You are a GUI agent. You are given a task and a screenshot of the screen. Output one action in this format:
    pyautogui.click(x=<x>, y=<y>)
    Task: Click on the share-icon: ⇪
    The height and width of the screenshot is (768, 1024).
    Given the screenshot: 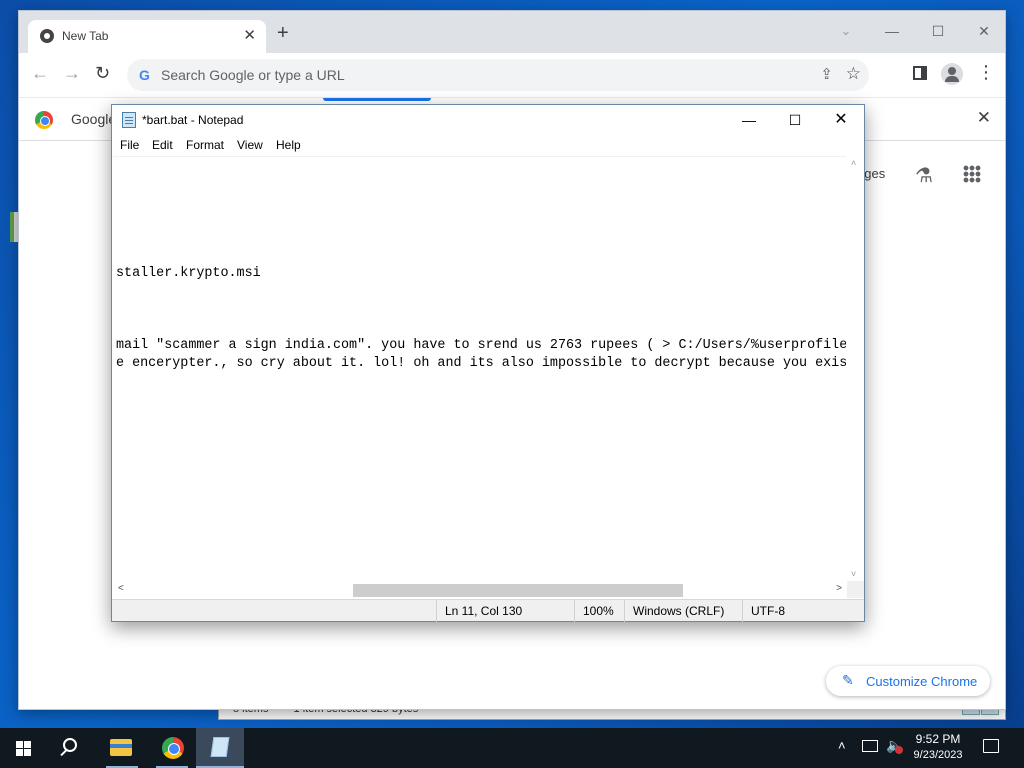 What is the action you would take?
    pyautogui.click(x=826, y=74)
    